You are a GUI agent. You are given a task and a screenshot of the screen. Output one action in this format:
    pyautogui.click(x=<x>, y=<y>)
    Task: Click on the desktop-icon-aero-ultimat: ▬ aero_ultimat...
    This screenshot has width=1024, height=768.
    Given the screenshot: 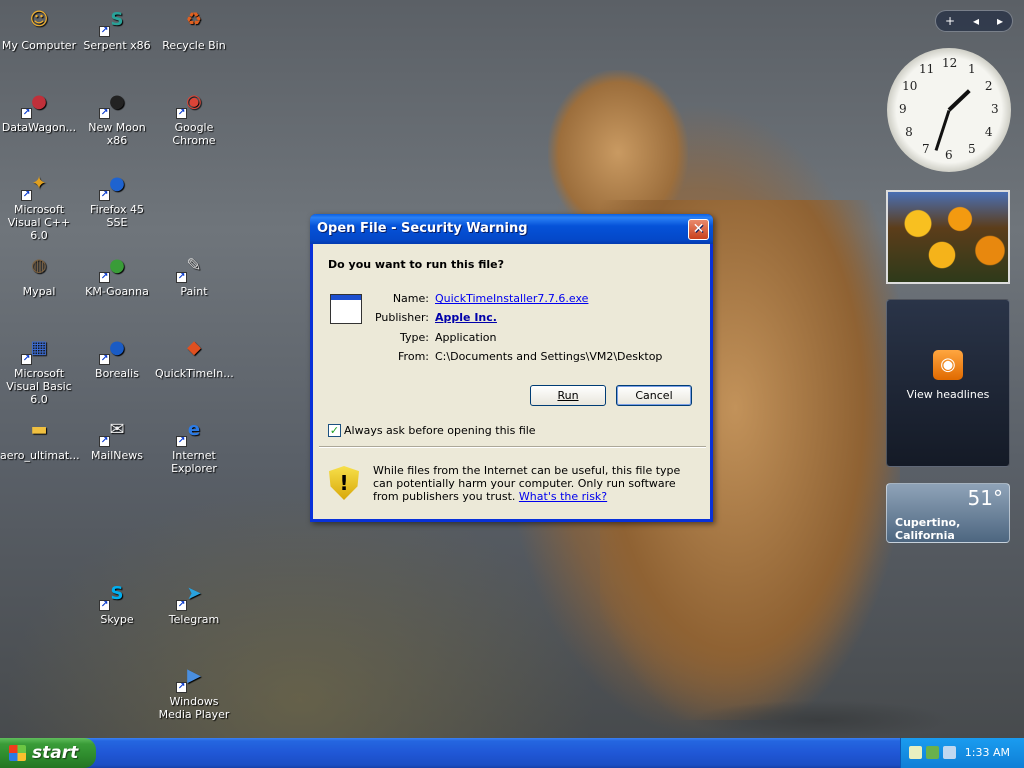 What is the action you would take?
    pyautogui.click(x=40, y=437)
    